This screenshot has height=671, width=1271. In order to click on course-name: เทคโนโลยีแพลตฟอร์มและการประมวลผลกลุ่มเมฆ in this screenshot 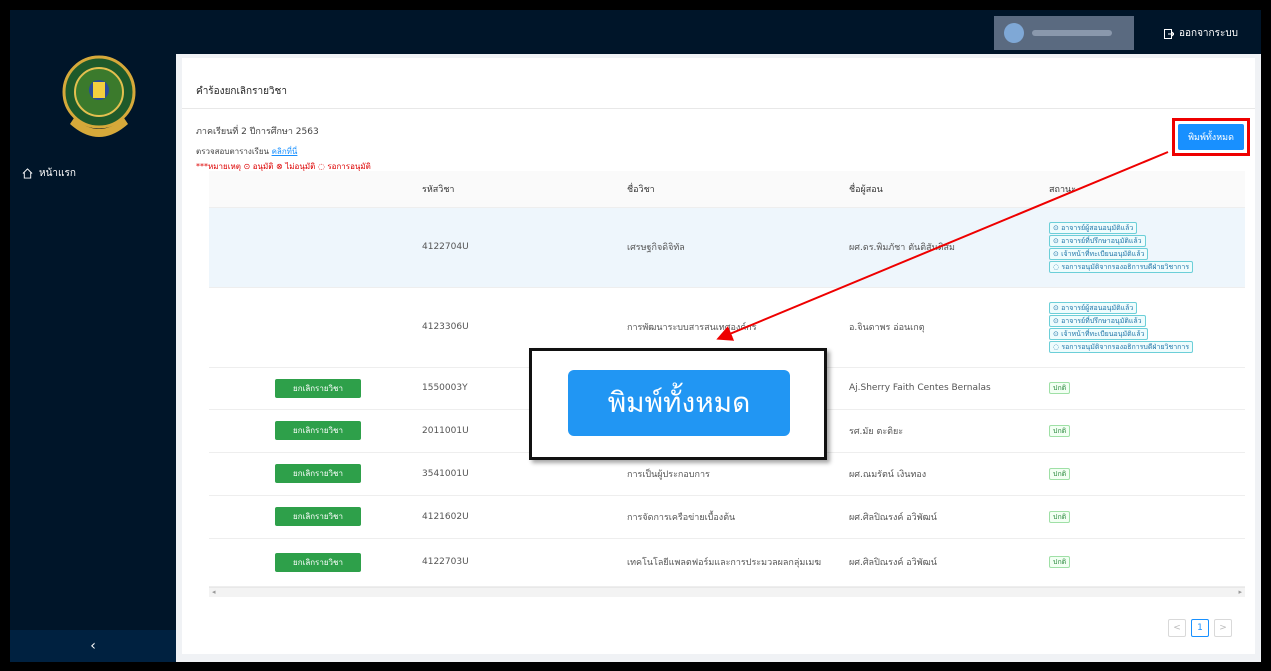, I will do `click(728, 562)`.